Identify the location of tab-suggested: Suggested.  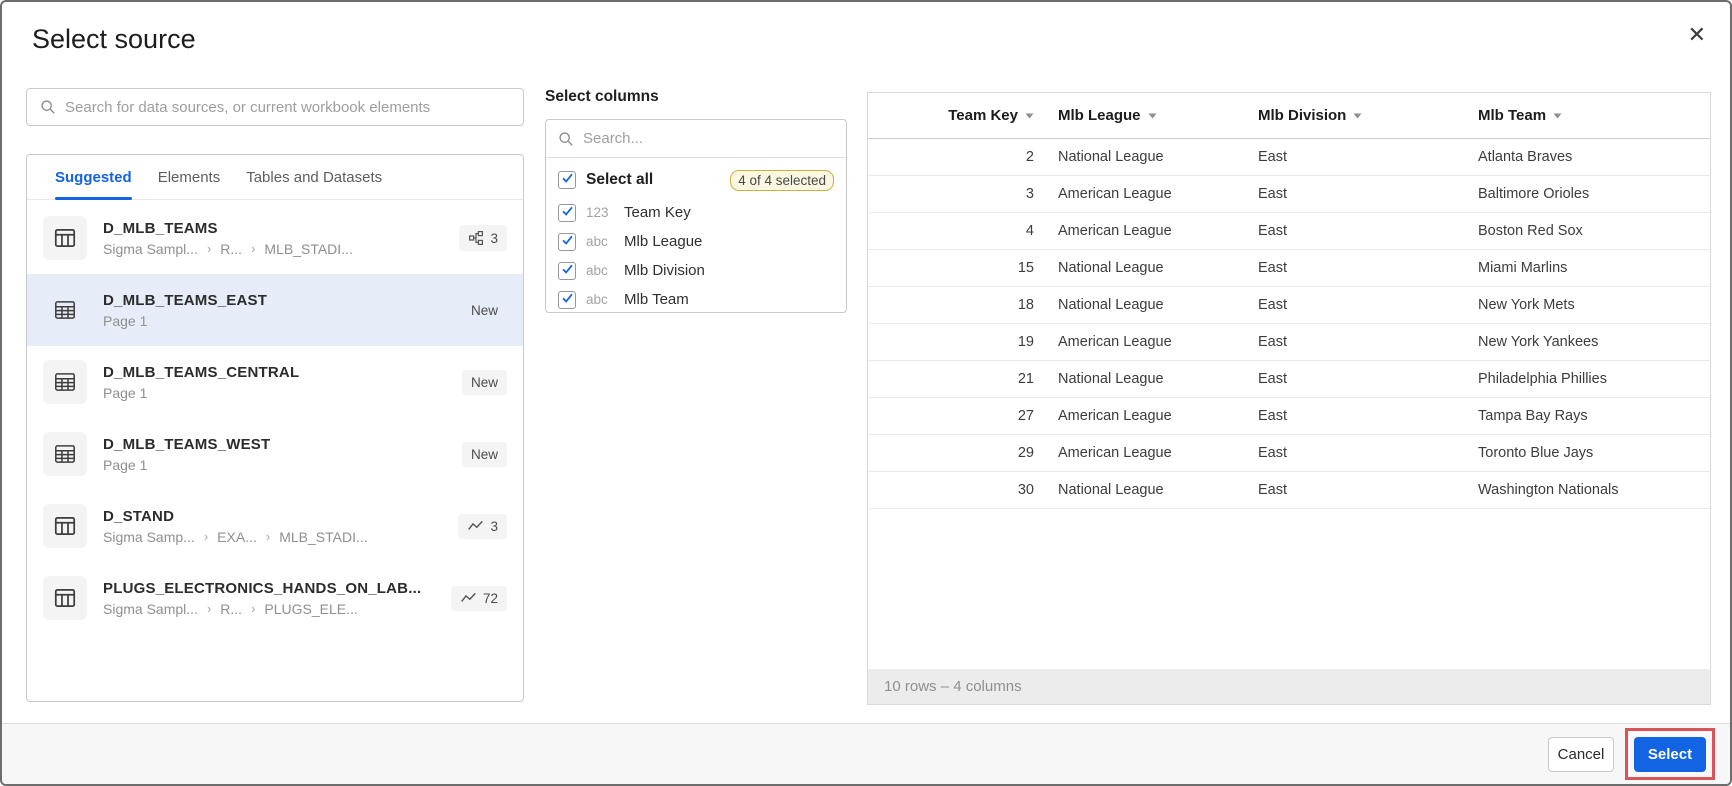
(93, 177).